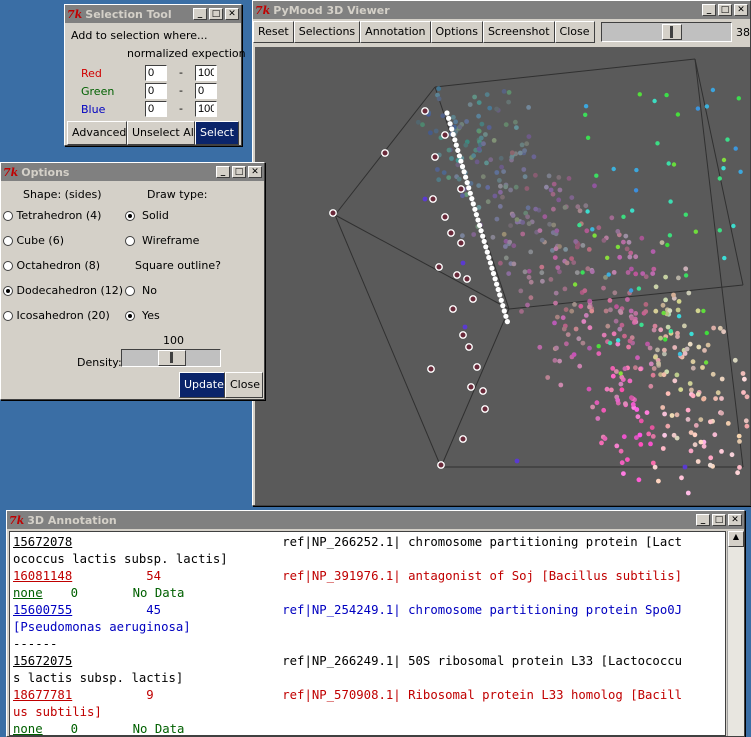 This screenshot has width=751, height=737. What do you see at coordinates (736, 539) in the screenshot?
I see `scroll-up-icon: ▲` at bounding box center [736, 539].